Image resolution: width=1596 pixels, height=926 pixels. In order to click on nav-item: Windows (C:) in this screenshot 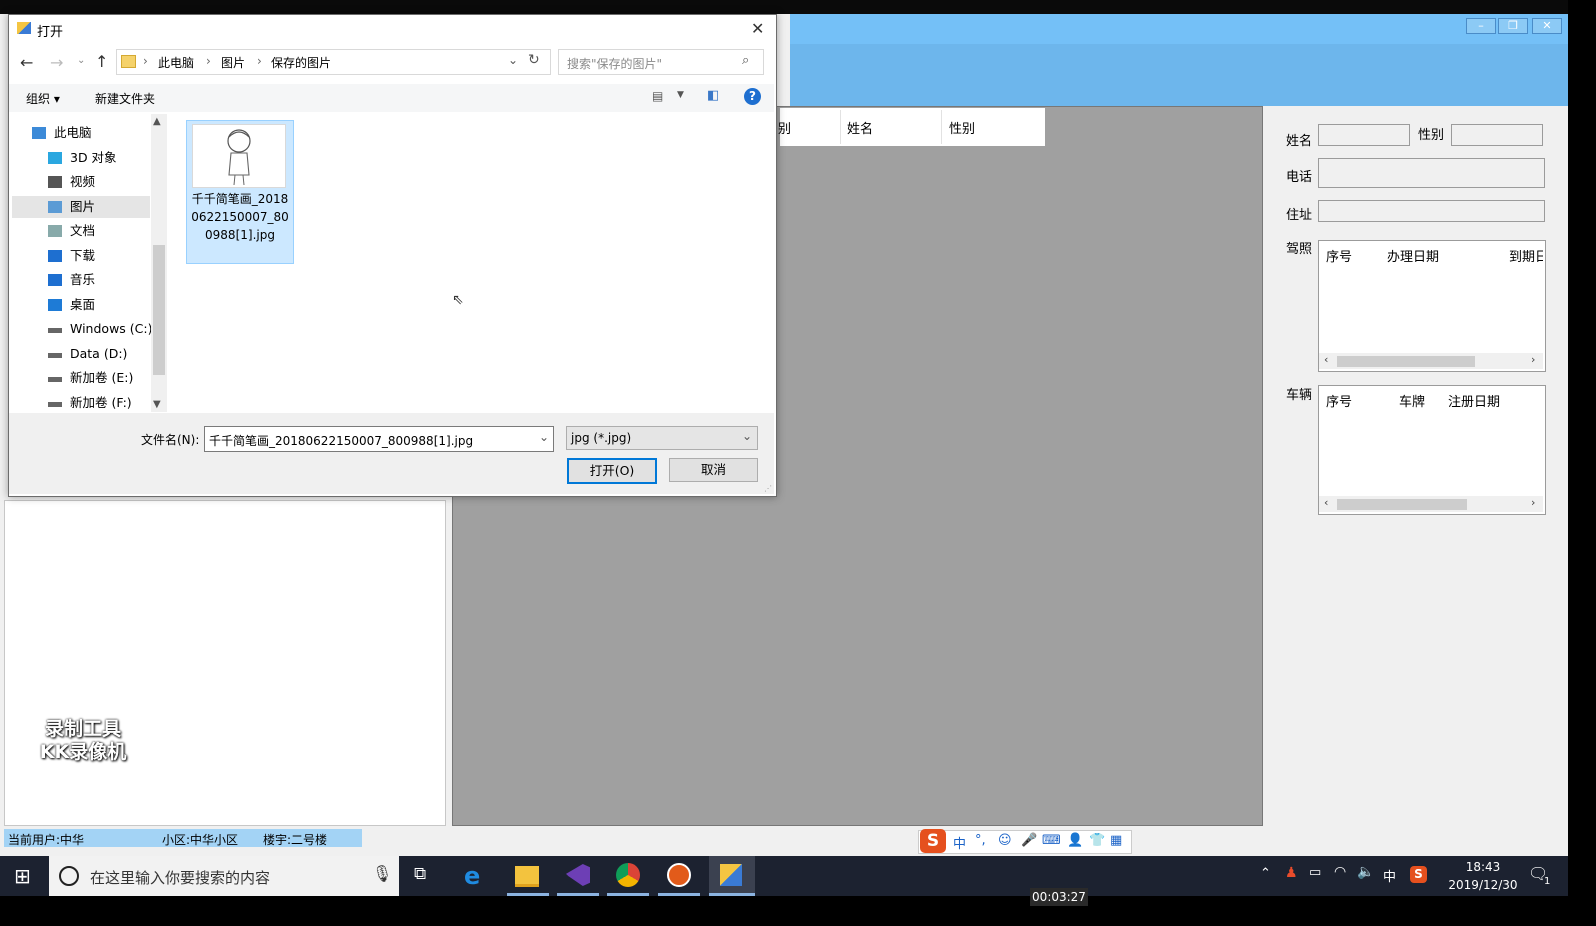, I will do `click(89, 329)`.